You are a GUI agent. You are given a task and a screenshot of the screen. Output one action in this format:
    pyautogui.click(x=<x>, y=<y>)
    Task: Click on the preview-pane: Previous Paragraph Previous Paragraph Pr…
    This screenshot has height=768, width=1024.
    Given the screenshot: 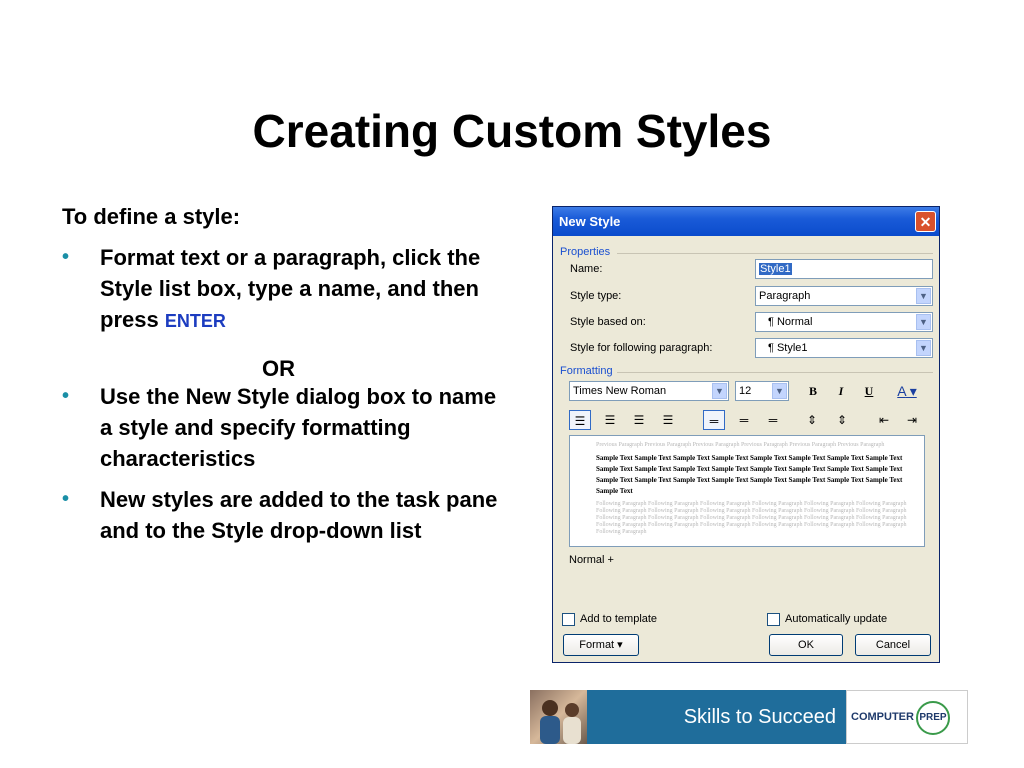 What is the action you would take?
    pyautogui.click(x=747, y=491)
    